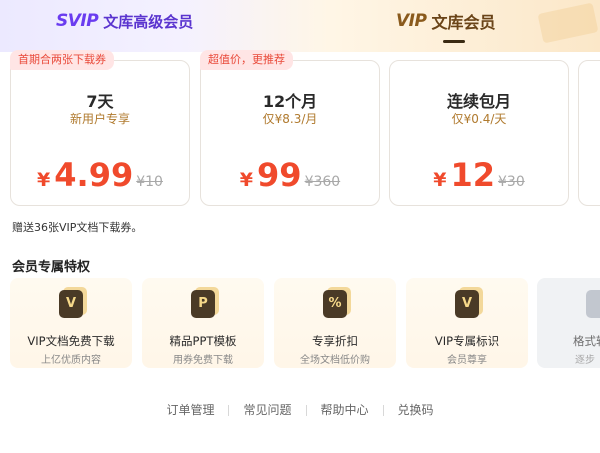 The width and height of the screenshot is (600, 453). I want to click on tab-svip-label: 文库高级会员, so click(148, 21).